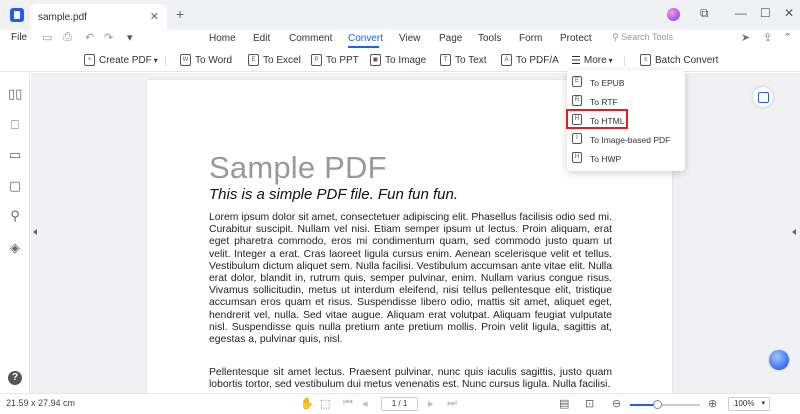  What do you see at coordinates (576, 38) in the screenshot?
I see `menu-protect: Protect` at bounding box center [576, 38].